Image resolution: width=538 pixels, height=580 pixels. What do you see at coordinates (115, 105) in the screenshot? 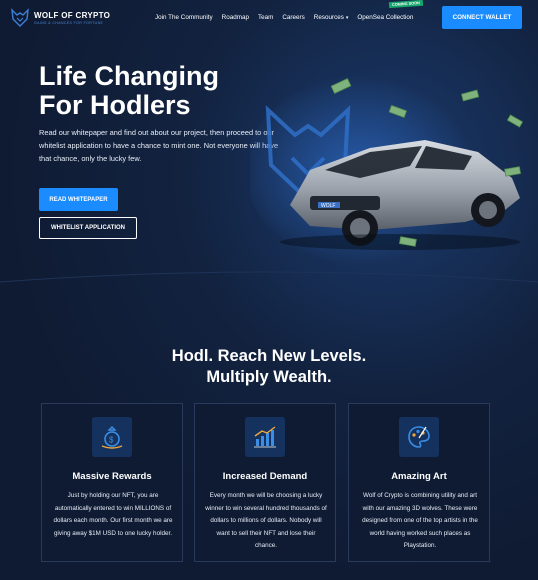
I see `hero-title-line2: For Hodlers` at bounding box center [115, 105].